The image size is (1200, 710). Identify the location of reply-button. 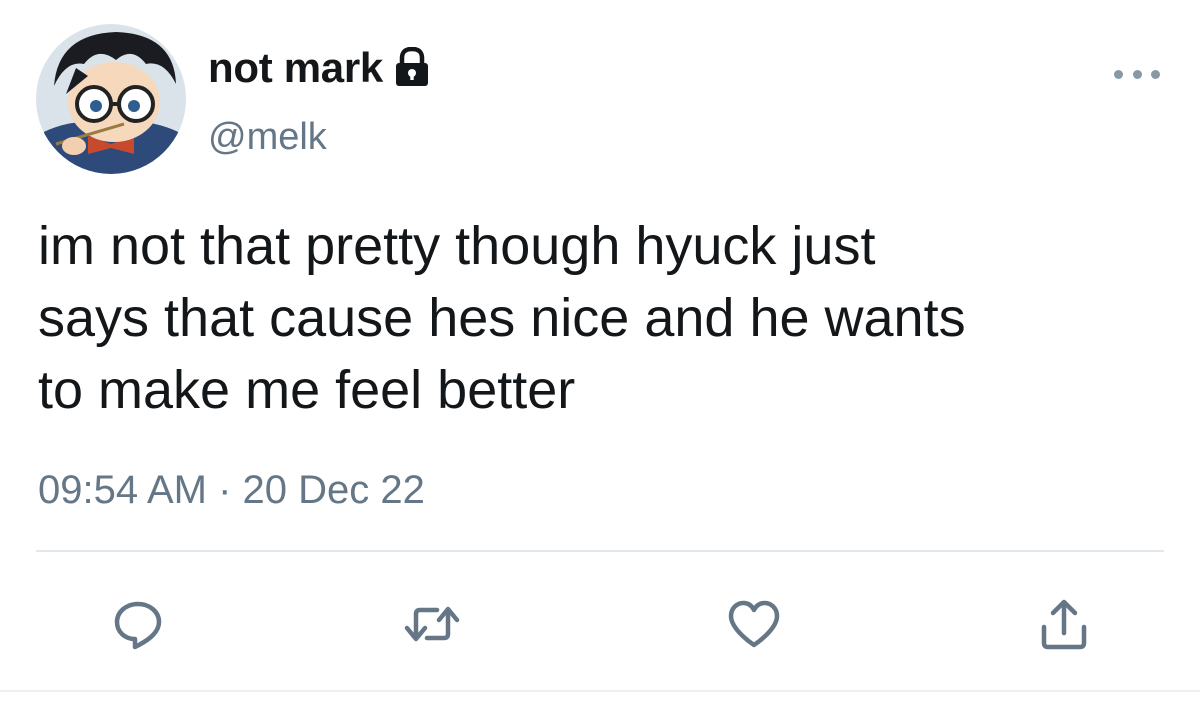
(138, 624).